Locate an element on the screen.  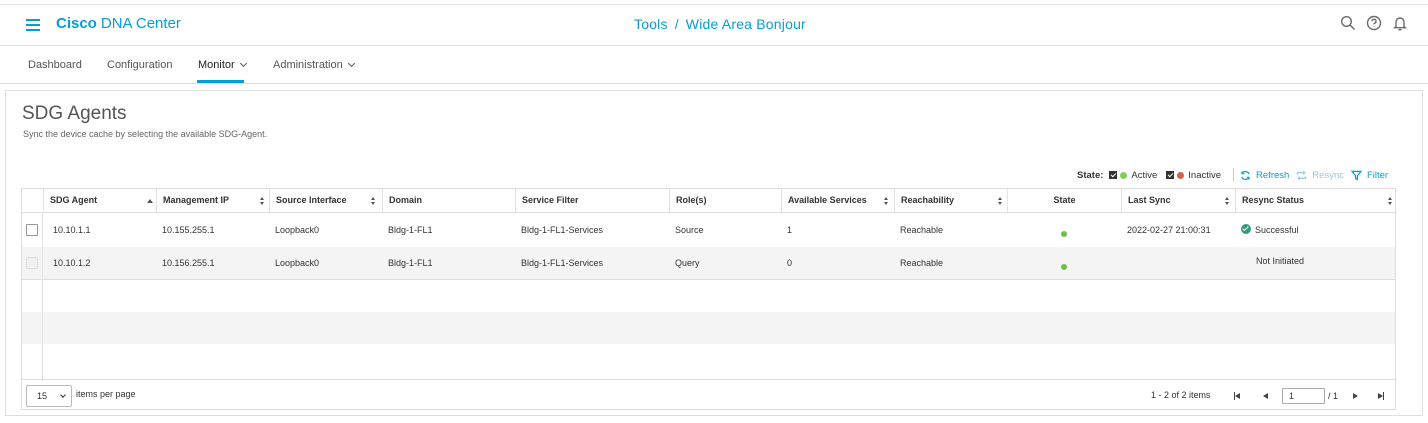
toolbar-divider is located at coordinates (1234, 175).